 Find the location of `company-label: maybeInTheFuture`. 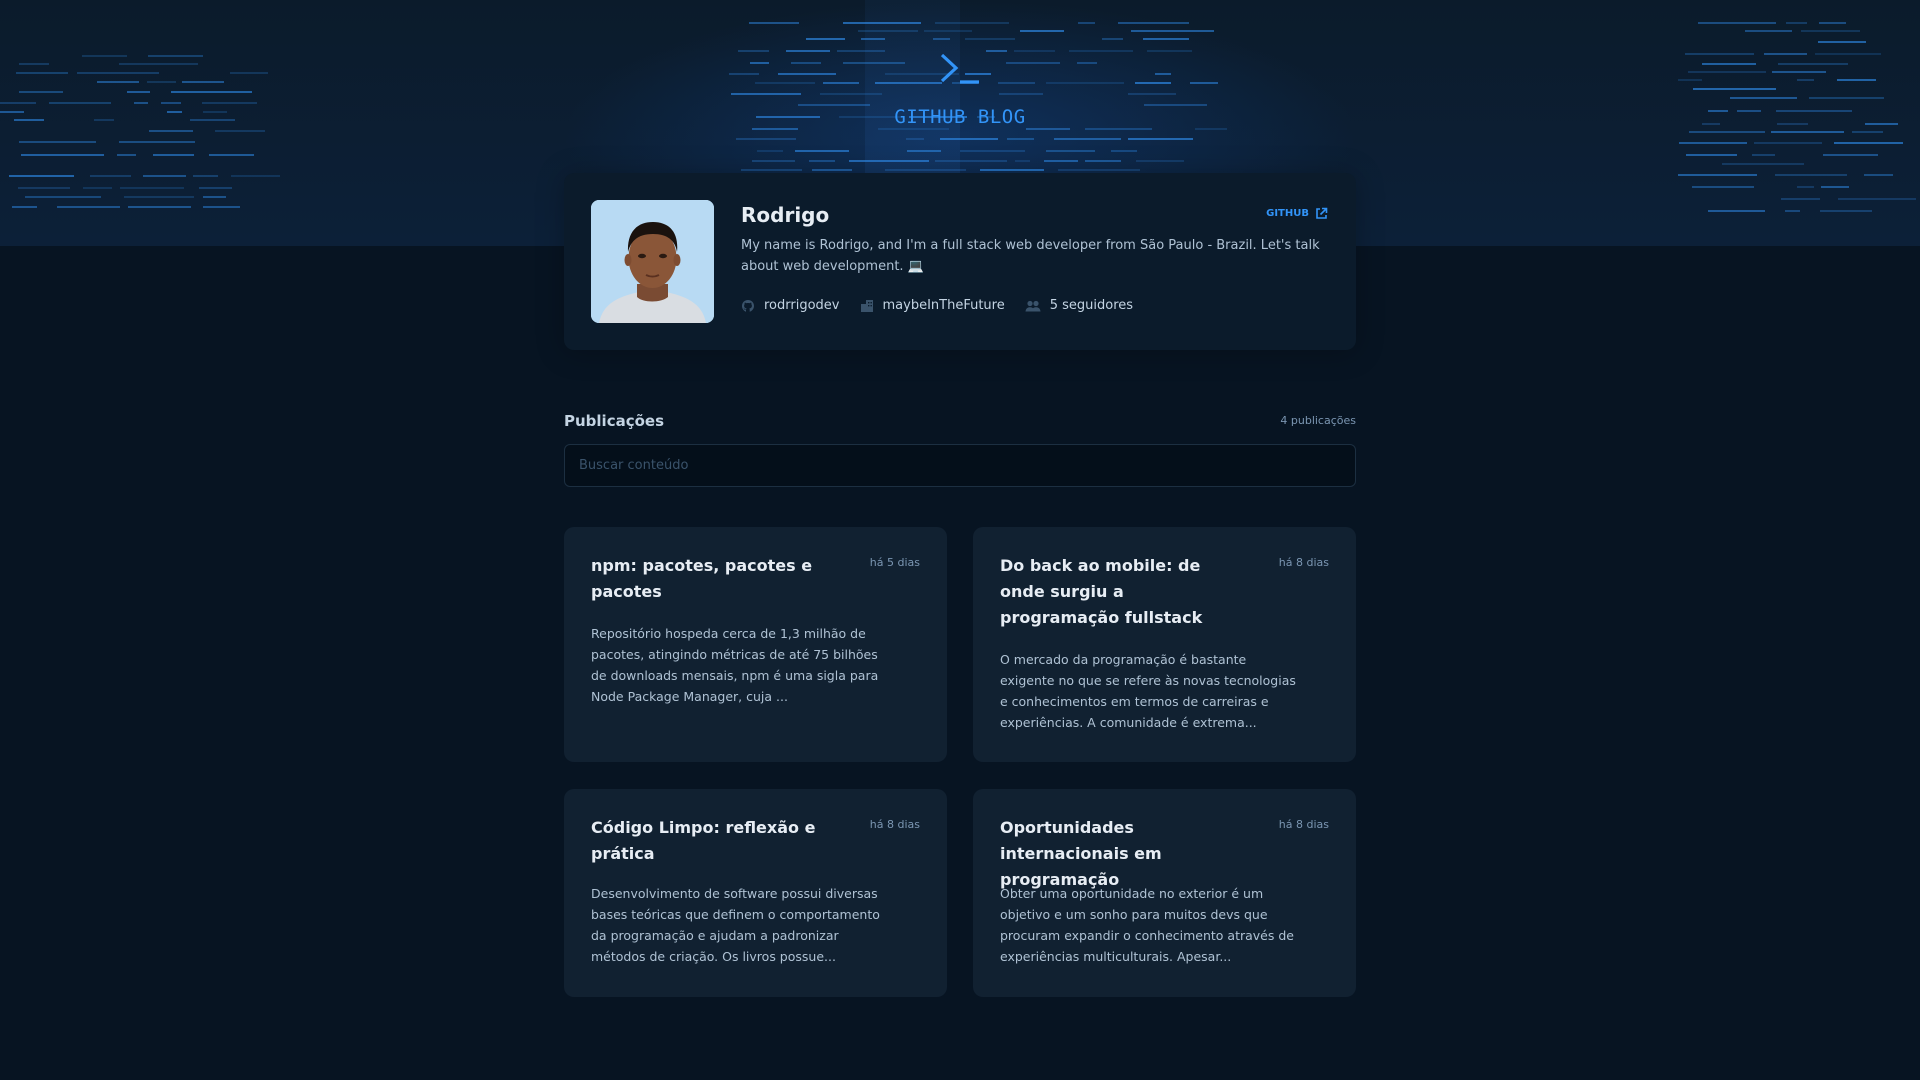

company-label: maybeInTheFuture is located at coordinates (943, 305).